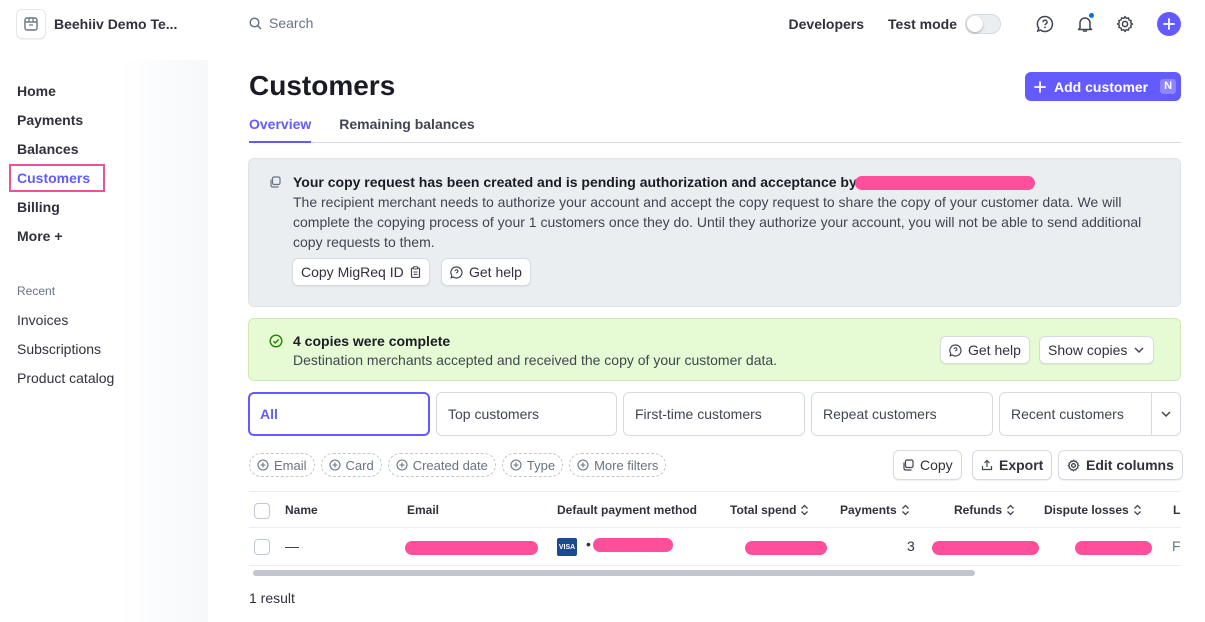  I want to click on nav-item-customers: Customers, so click(57, 180).